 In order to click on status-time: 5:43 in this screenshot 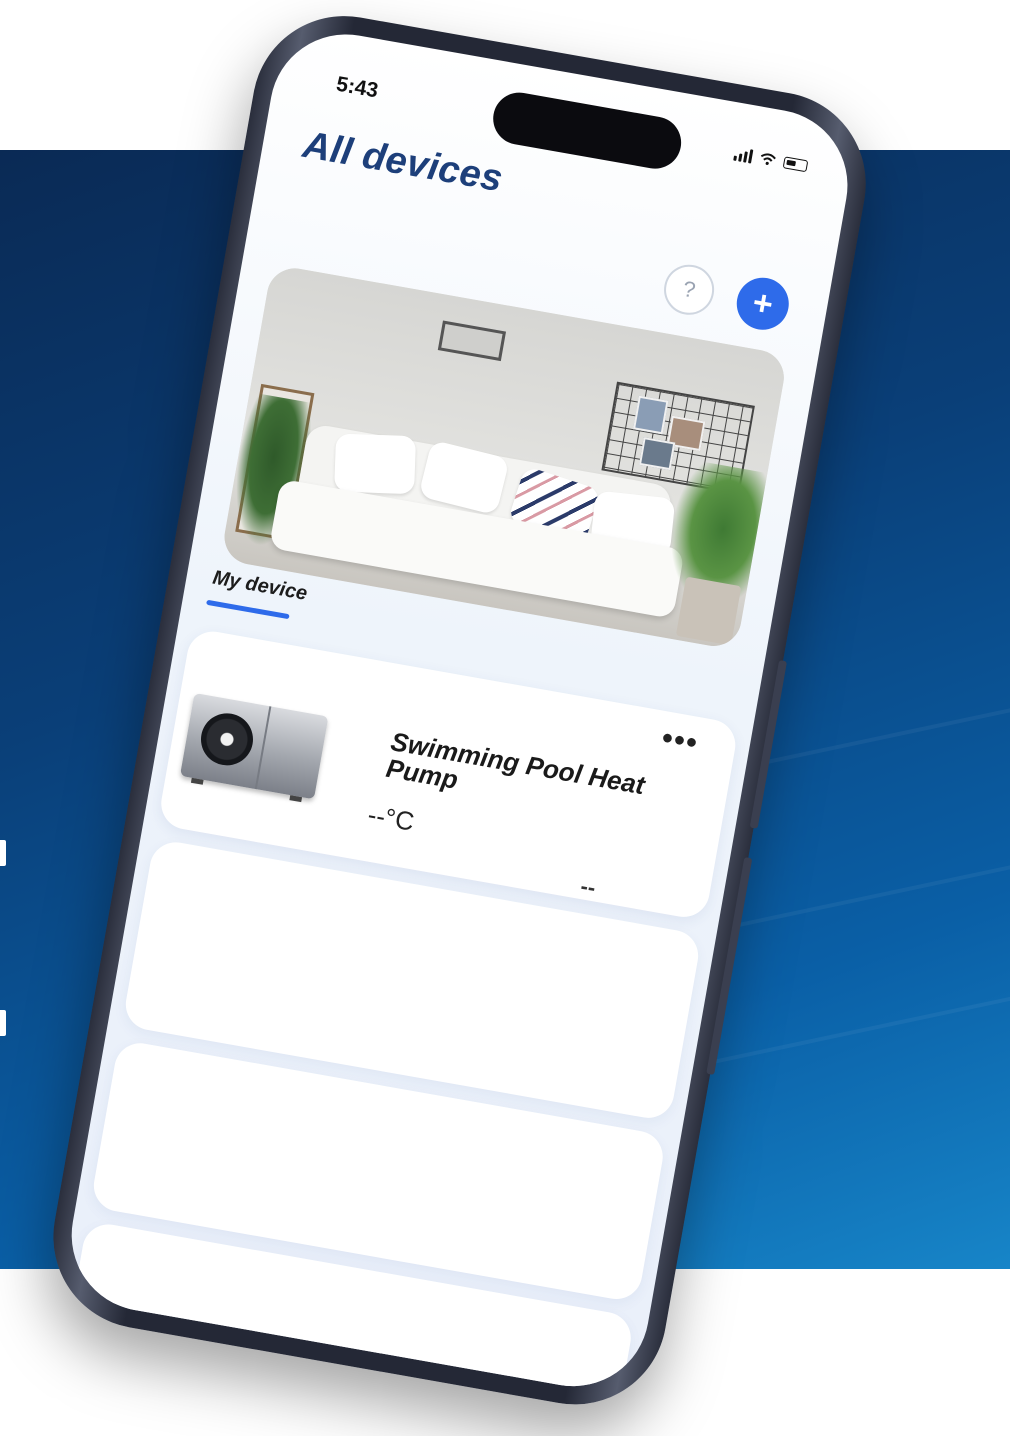, I will do `click(357, 87)`.